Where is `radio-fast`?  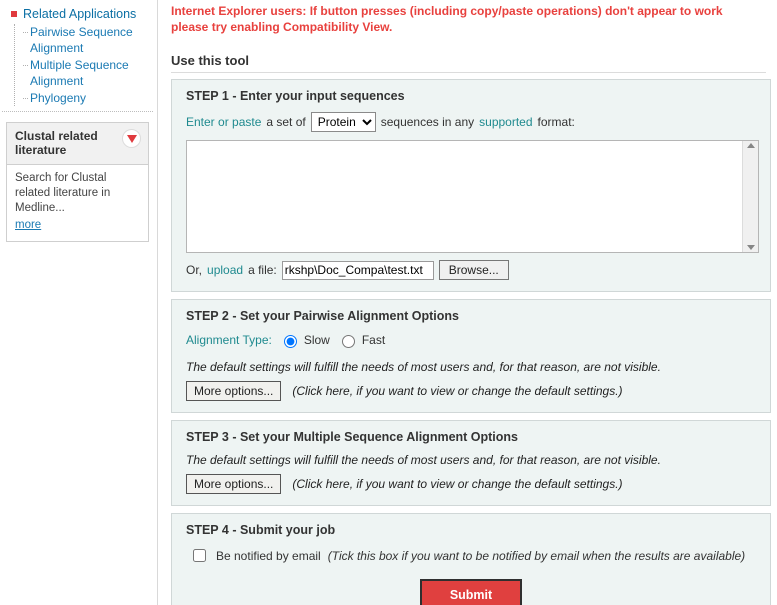 radio-fast is located at coordinates (348, 341).